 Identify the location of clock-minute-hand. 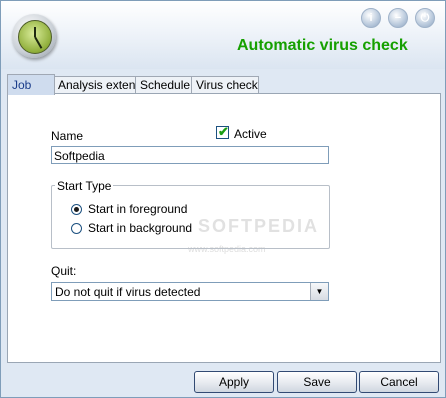
(38, 42).